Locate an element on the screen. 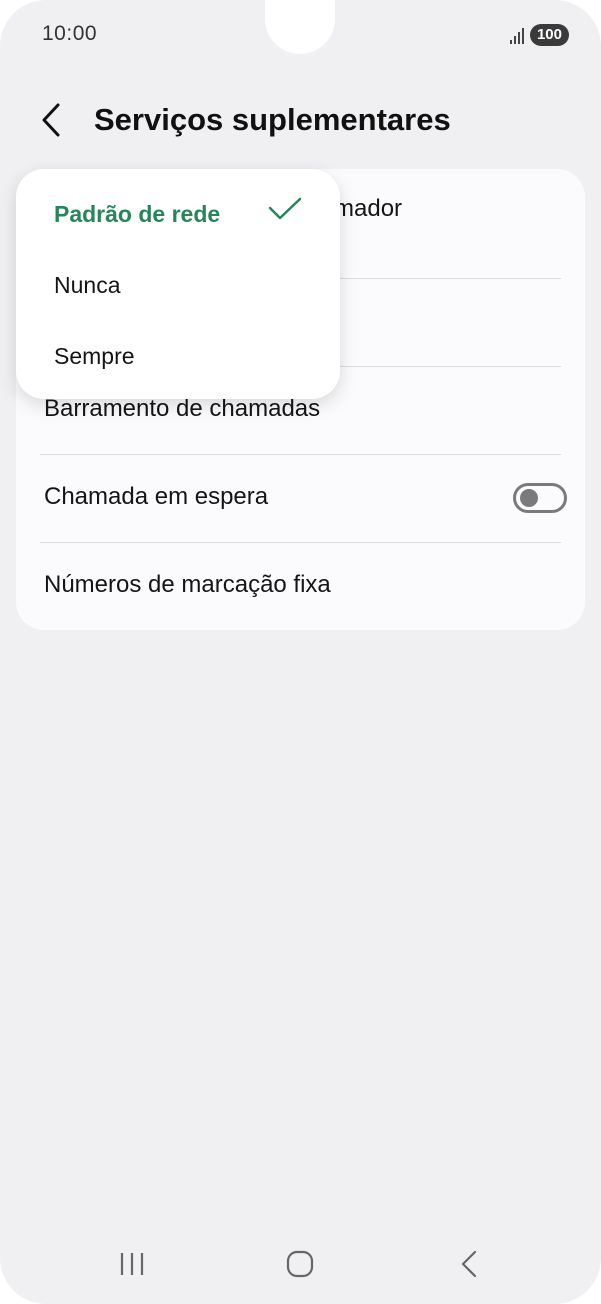 The image size is (601, 1304). nav-back-button is located at coordinates (469, 1266).